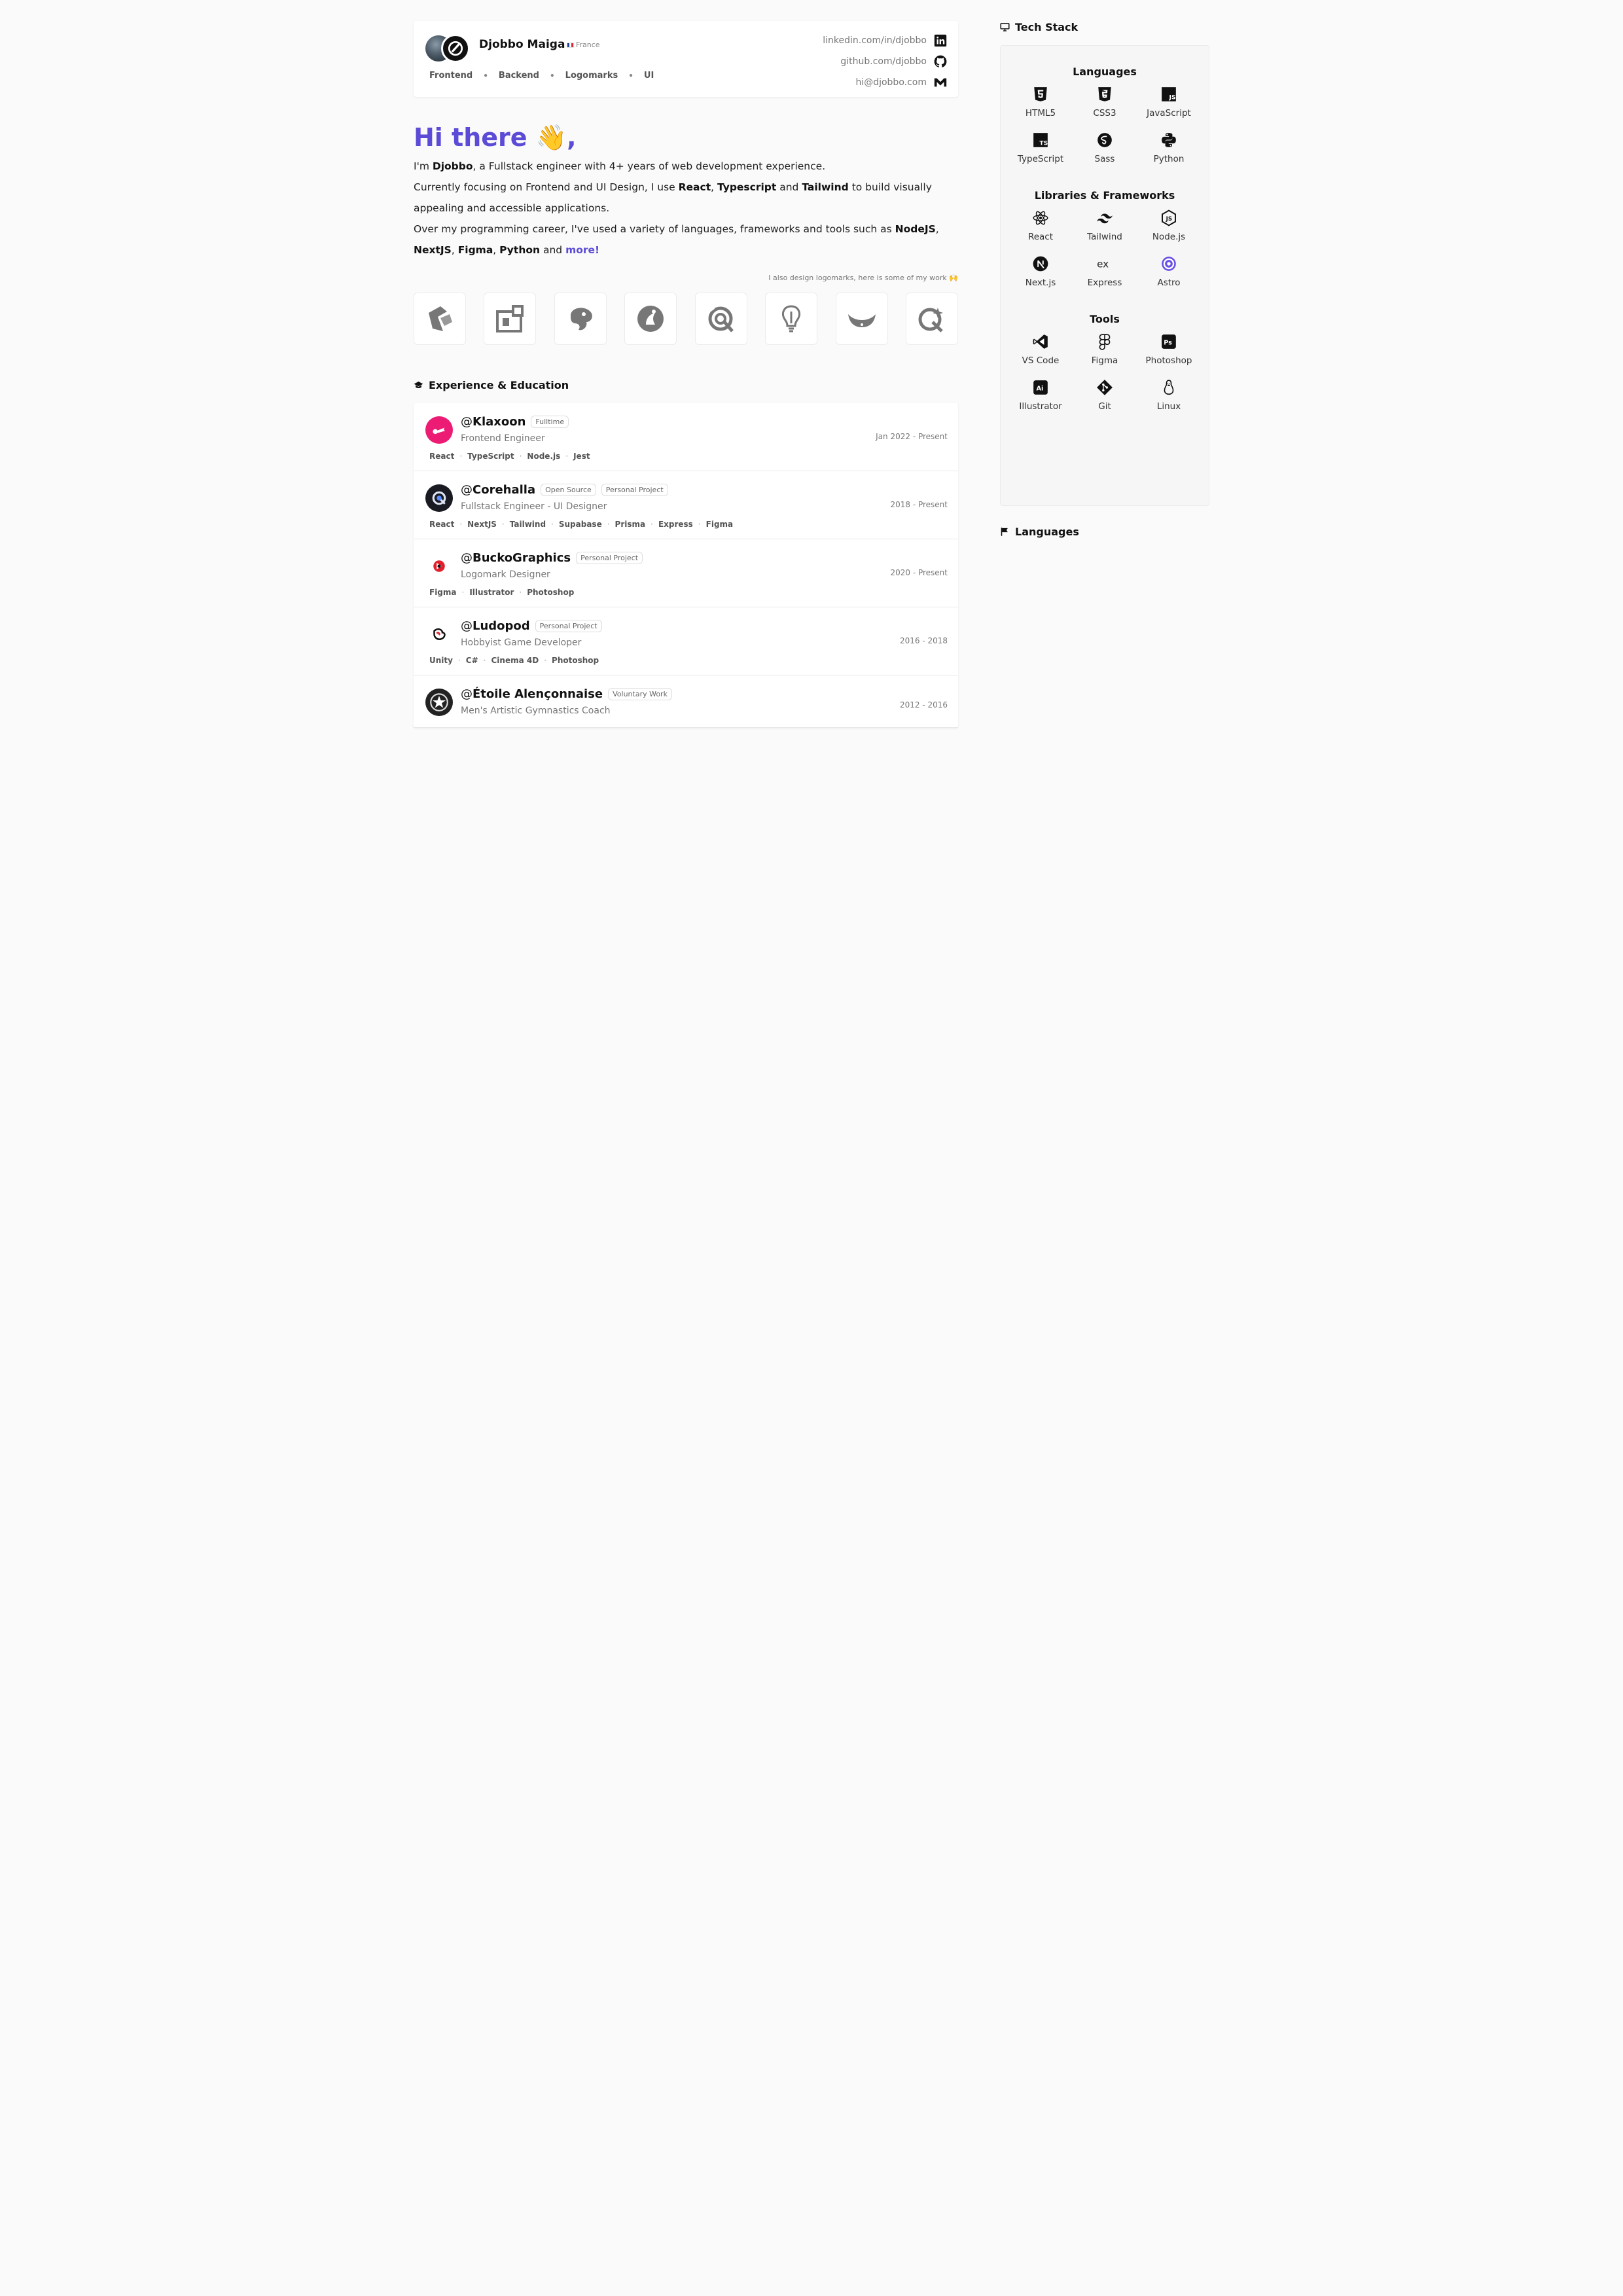  Describe the element at coordinates (940, 82) in the screenshot. I see `mail-icon` at that location.